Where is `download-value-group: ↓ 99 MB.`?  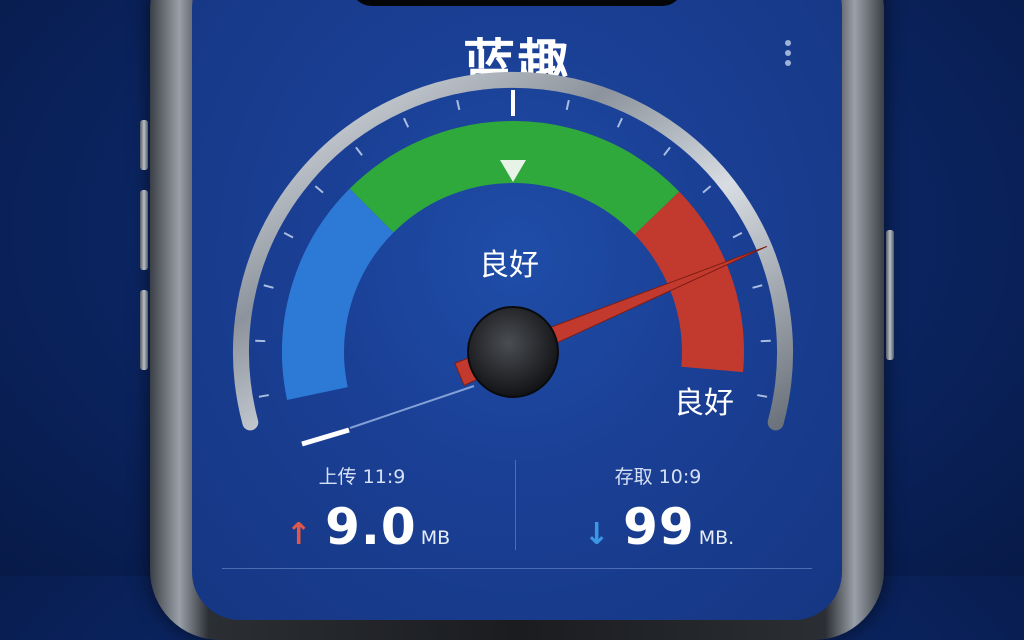 download-value-group: ↓ 99 MB. is located at coordinates (659, 527).